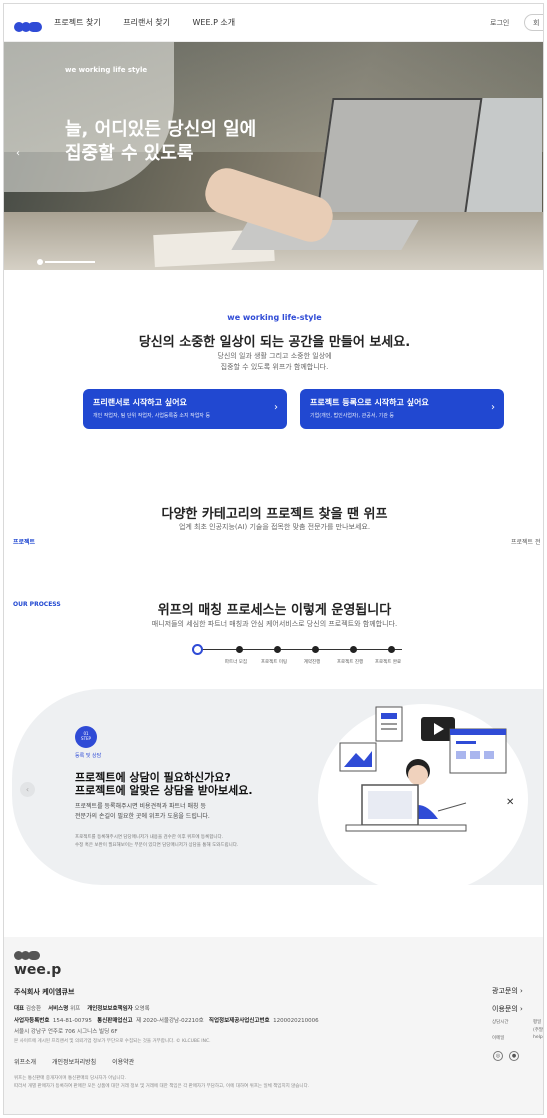 This screenshot has width=547, height=1118. Describe the element at coordinates (28, 26) in the screenshot. I see `logo` at that location.